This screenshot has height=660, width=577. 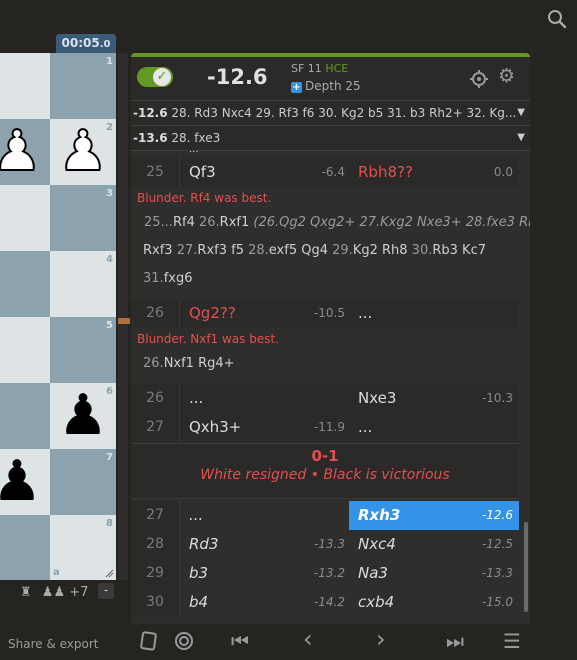 What do you see at coordinates (109, 573) in the screenshot?
I see `resize-grip-icon` at bounding box center [109, 573].